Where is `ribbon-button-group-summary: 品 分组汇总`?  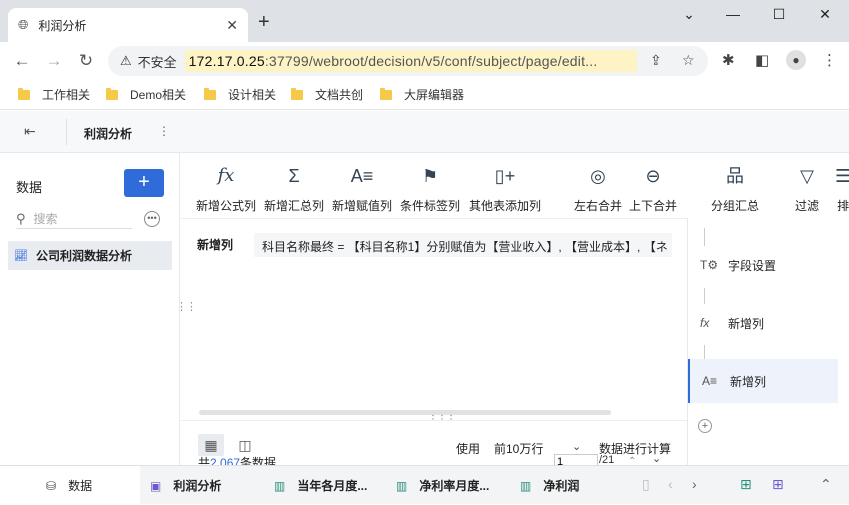
ribbon-button-group-summary: 品 分组汇总 is located at coordinates (735, 188).